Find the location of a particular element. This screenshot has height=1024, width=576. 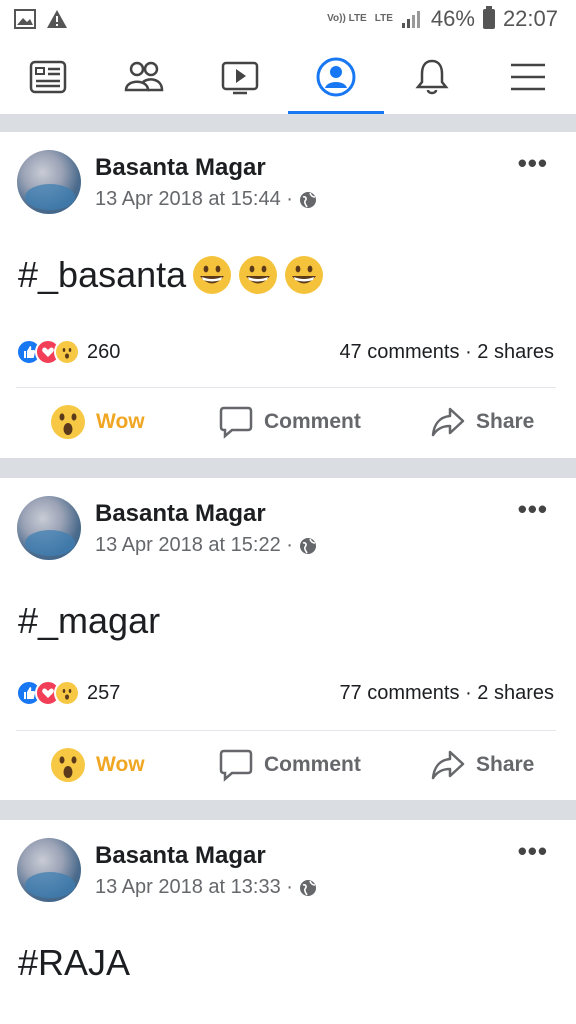

engagement-stats: 77 comments · 2 shares is located at coordinates (446, 693).